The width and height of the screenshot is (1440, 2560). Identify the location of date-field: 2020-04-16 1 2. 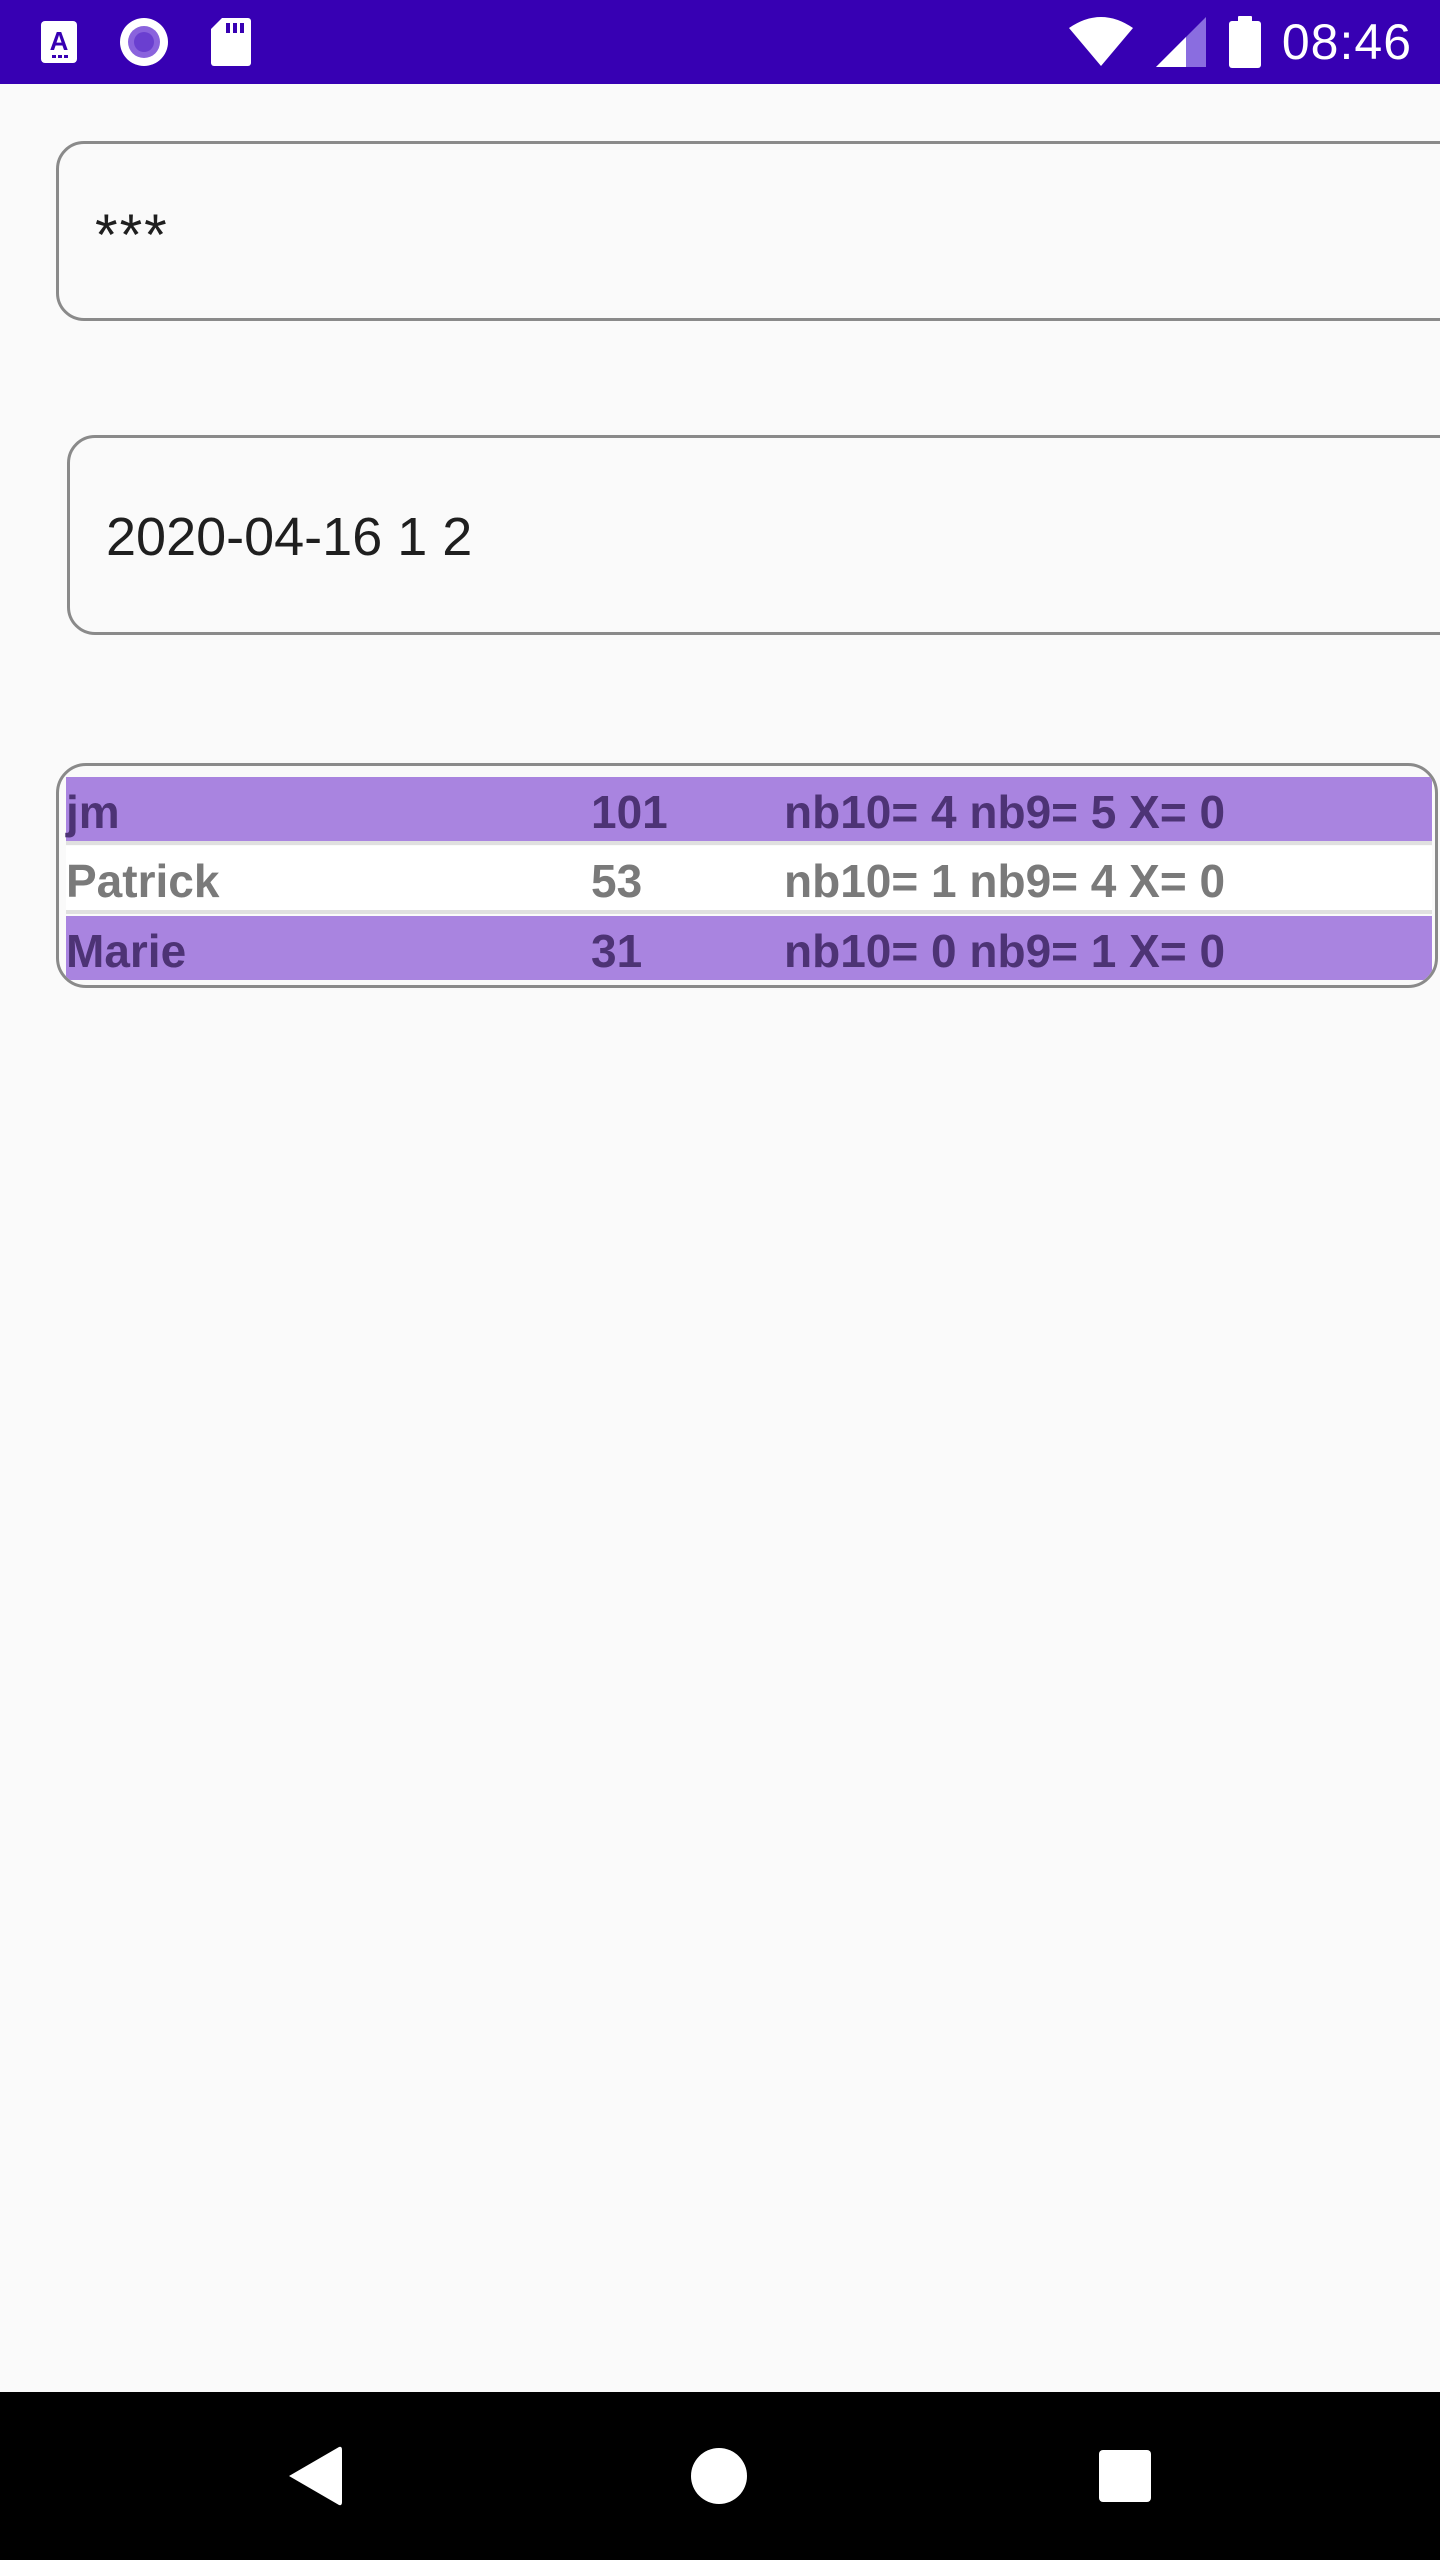
(753, 535).